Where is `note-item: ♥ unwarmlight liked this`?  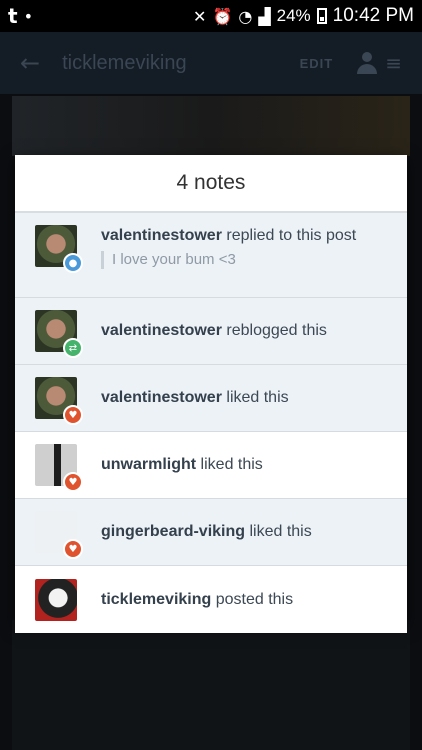 note-item: ♥ unwarmlight liked this is located at coordinates (211, 465).